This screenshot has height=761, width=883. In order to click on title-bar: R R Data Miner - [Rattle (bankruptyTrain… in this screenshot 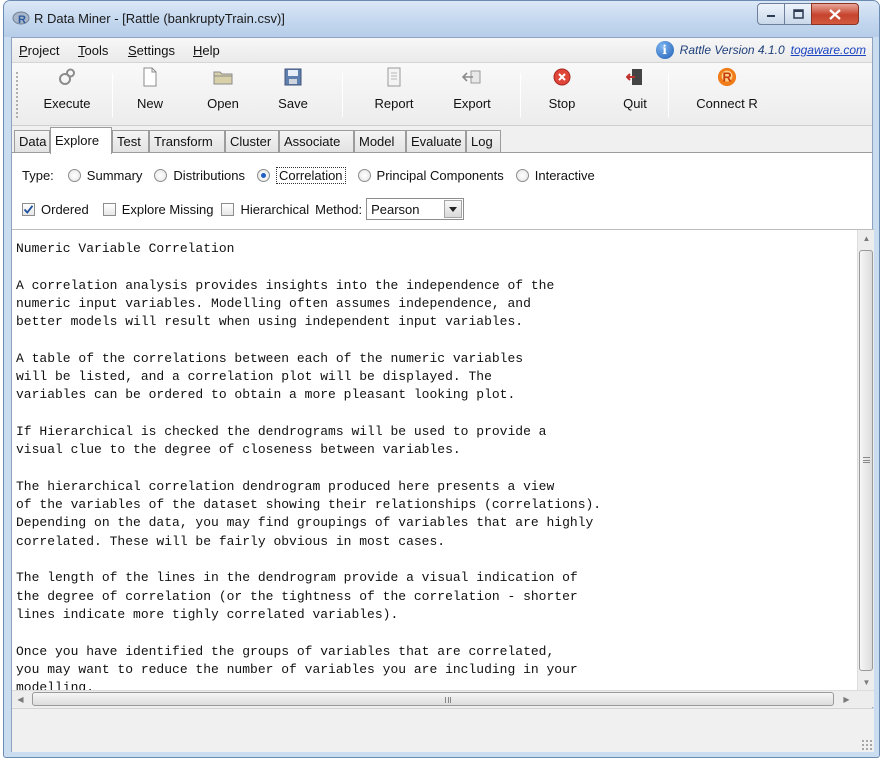, I will do `click(441, 19)`.